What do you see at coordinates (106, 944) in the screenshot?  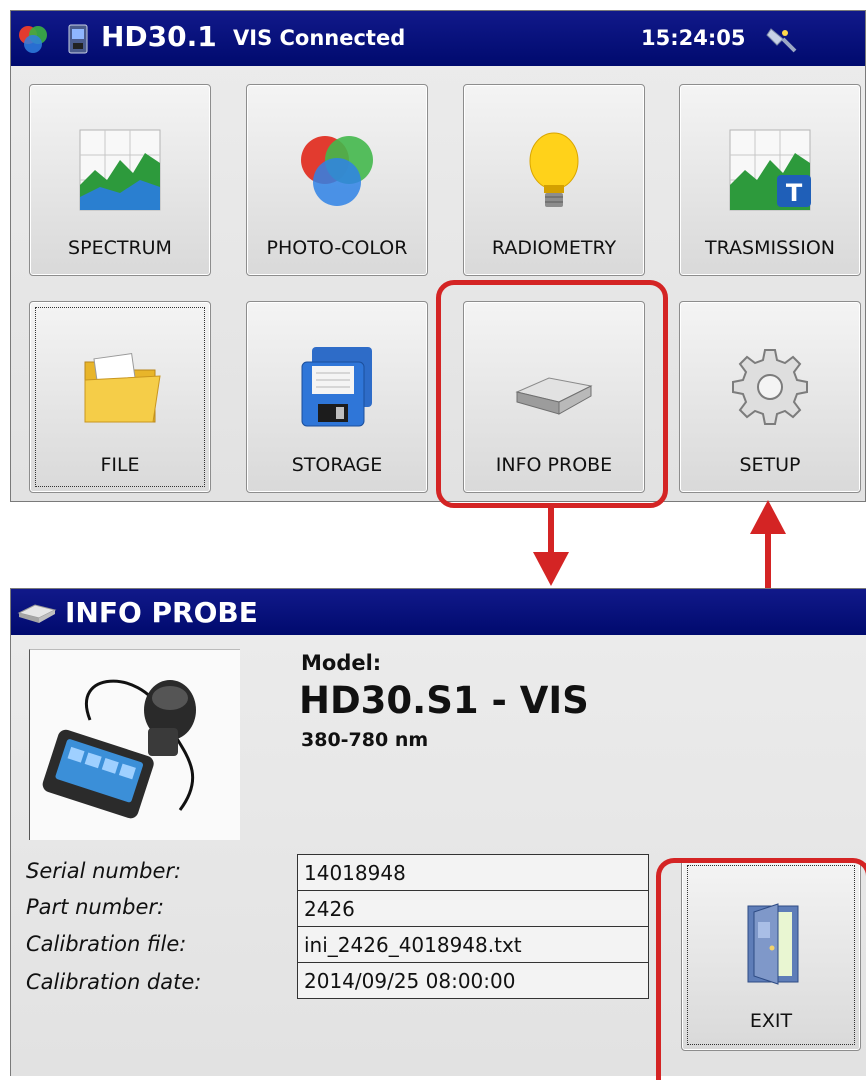 I see `calibration-file-label: Calibration file:` at bounding box center [106, 944].